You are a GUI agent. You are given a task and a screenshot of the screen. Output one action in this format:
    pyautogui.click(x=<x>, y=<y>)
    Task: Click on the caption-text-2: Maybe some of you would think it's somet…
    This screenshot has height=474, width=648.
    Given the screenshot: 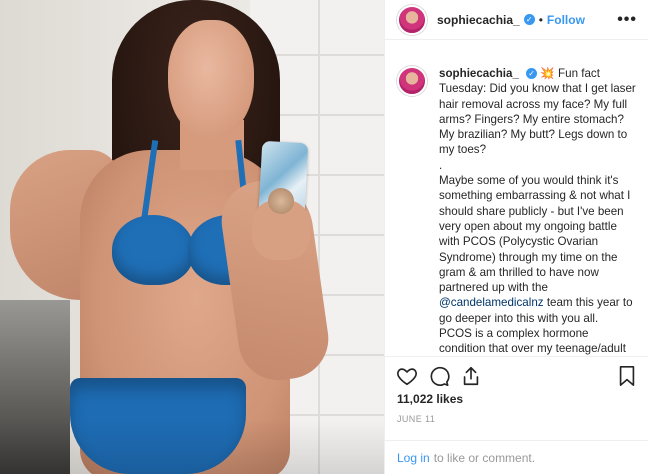 What is the action you would take?
    pyautogui.click(x=535, y=234)
    